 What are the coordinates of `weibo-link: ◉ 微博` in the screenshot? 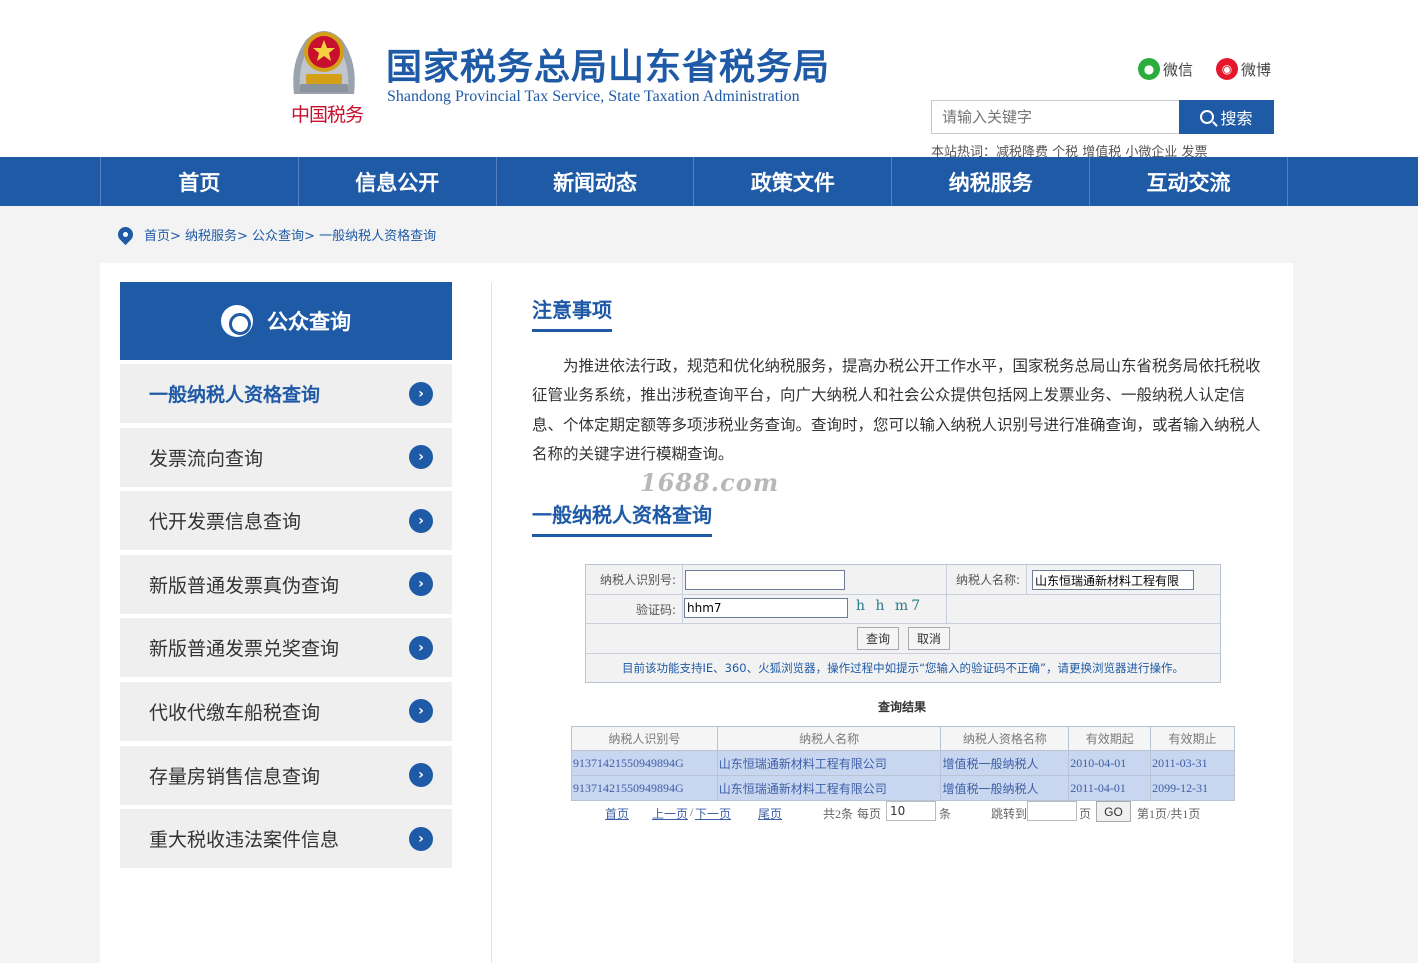 It's located at (1243, 69).